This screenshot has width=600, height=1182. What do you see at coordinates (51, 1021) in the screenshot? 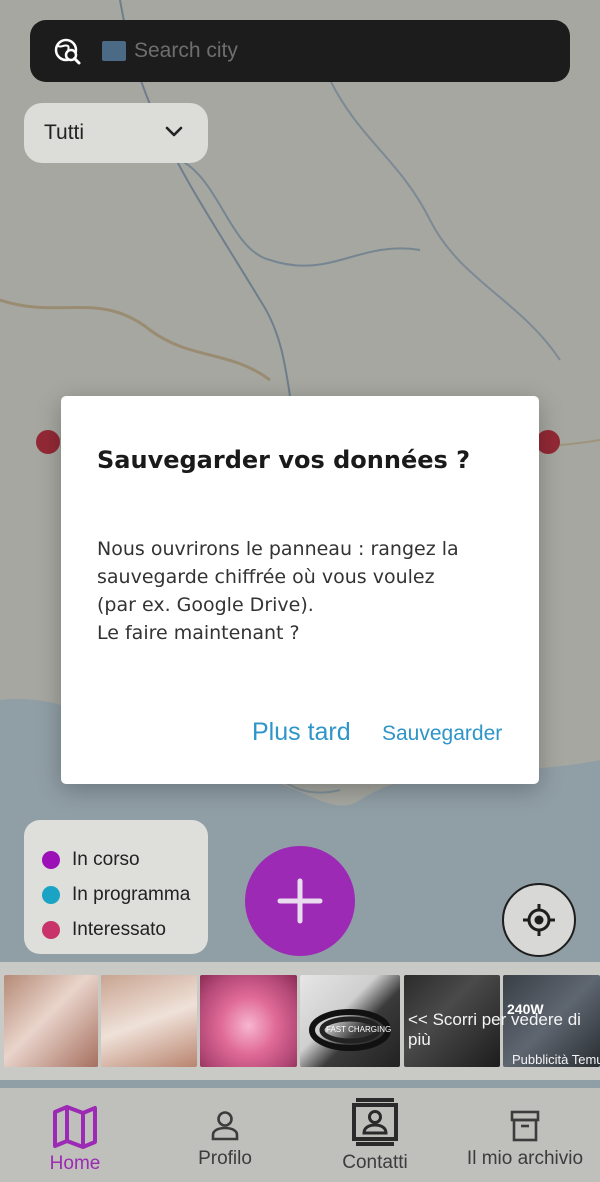
I see `ad-thumb-nails` at bounding box center [51, 1021].